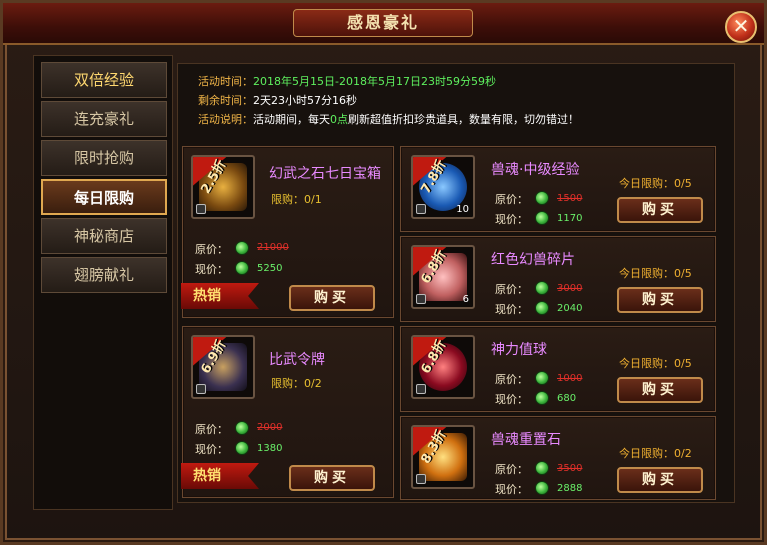 The image size is (767, 545). What do you see at coordinates (104, 236) in the screenshot?
I see `tab-mystery-shop: 神秘商店` at bounding box center [104, 236].